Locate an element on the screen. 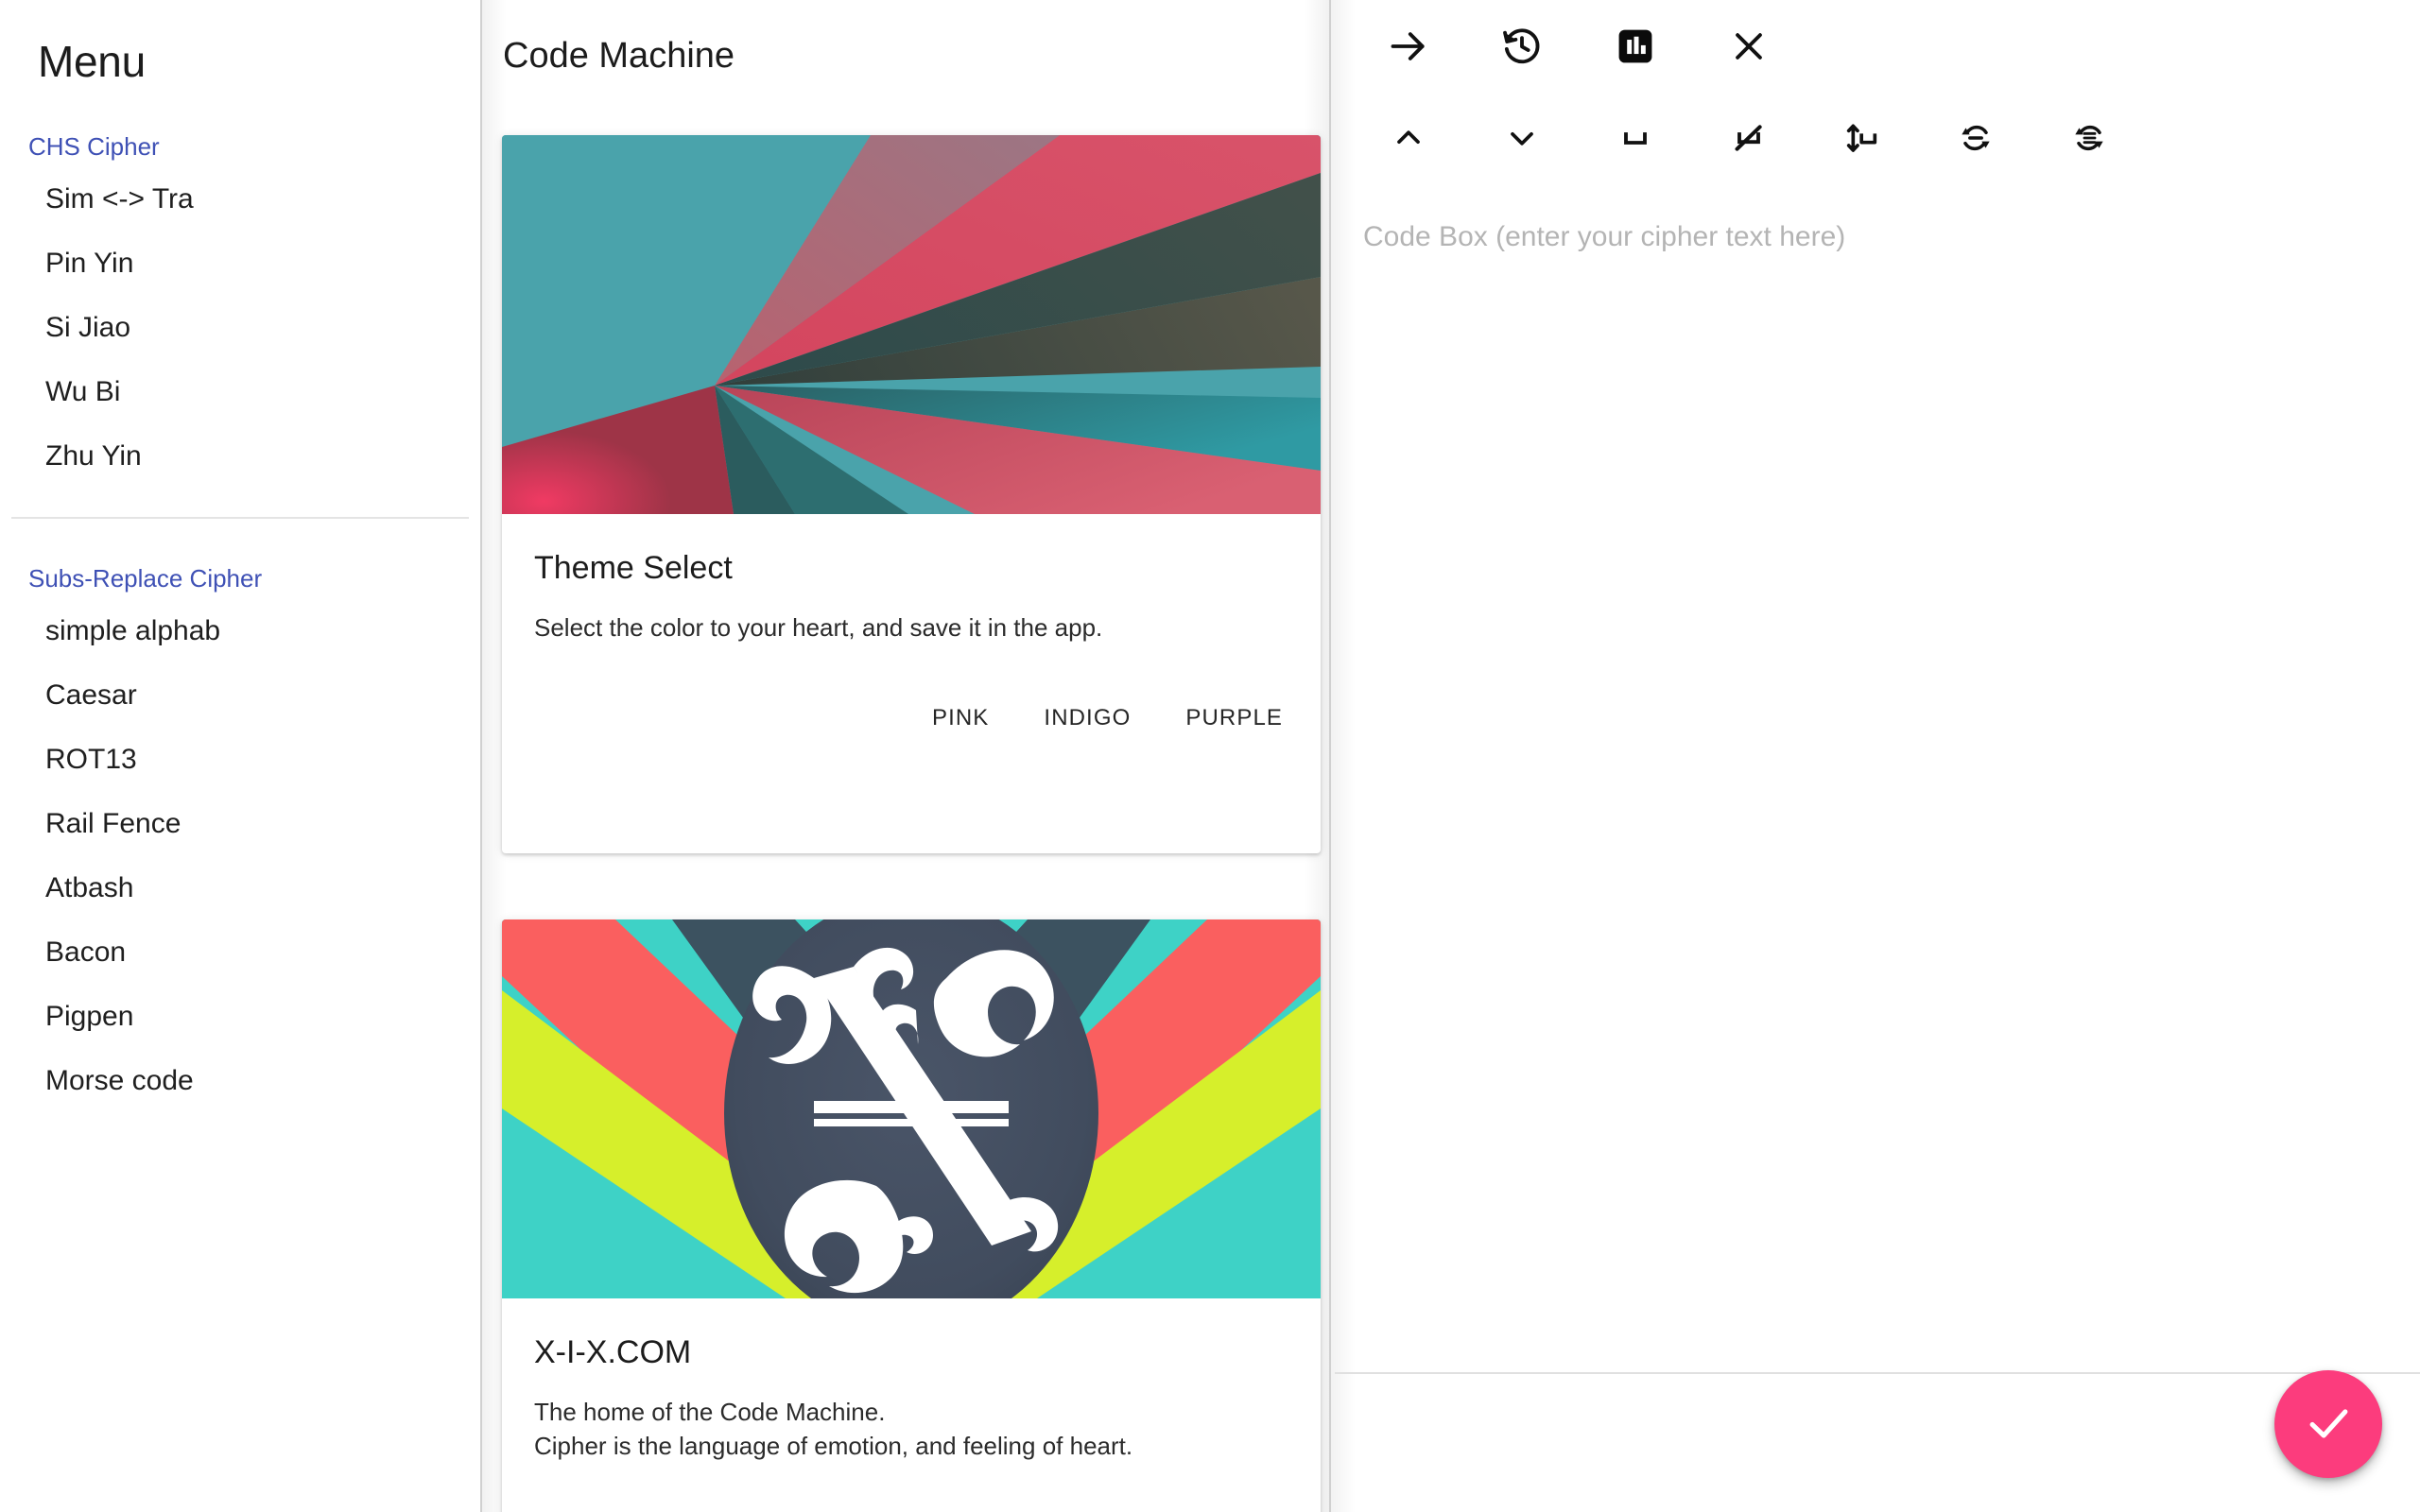 This screenshot has width=2420, height=1512. chevron-down-icon is located at coordinates (1522, 138).